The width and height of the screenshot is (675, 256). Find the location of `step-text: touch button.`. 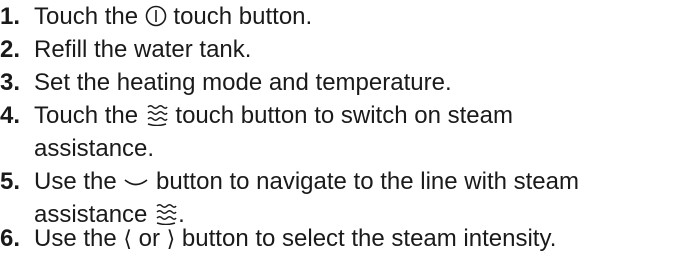

step-text: touch button. is located at coordinates (239, 16).